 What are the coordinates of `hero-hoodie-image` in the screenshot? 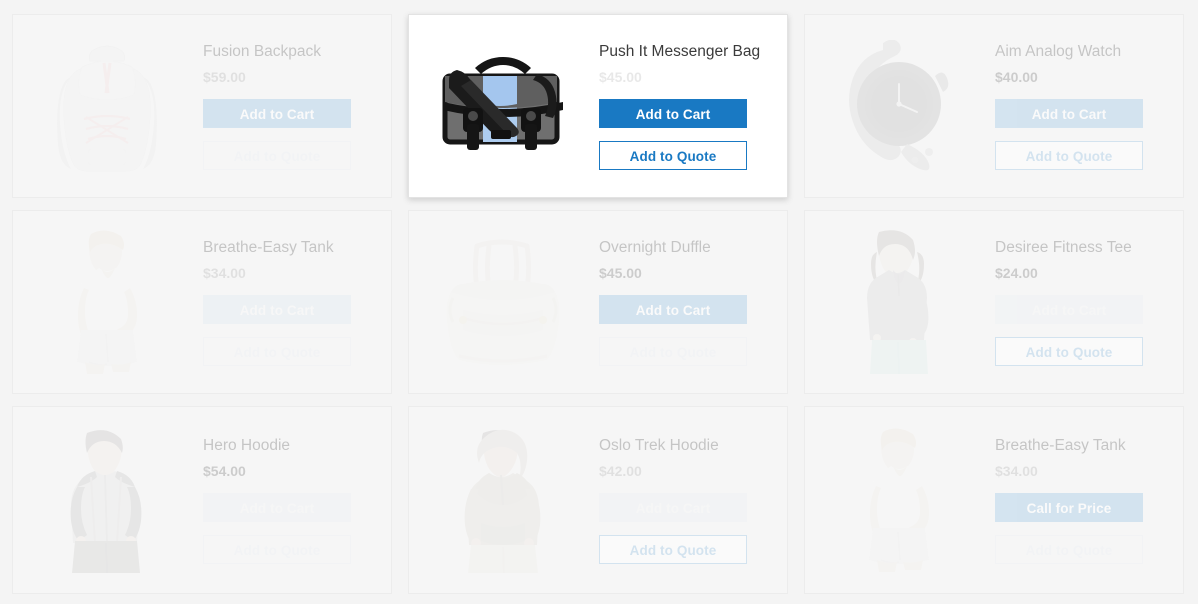 It's located at (106, 501).